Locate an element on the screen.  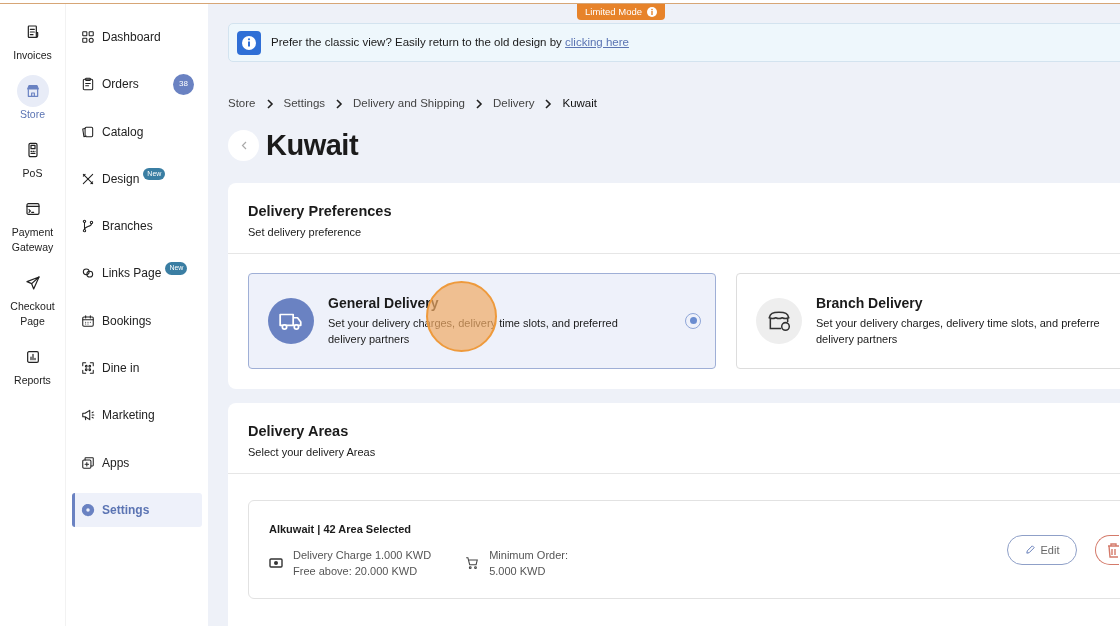
store-icon is located at coordinates (32, 91).